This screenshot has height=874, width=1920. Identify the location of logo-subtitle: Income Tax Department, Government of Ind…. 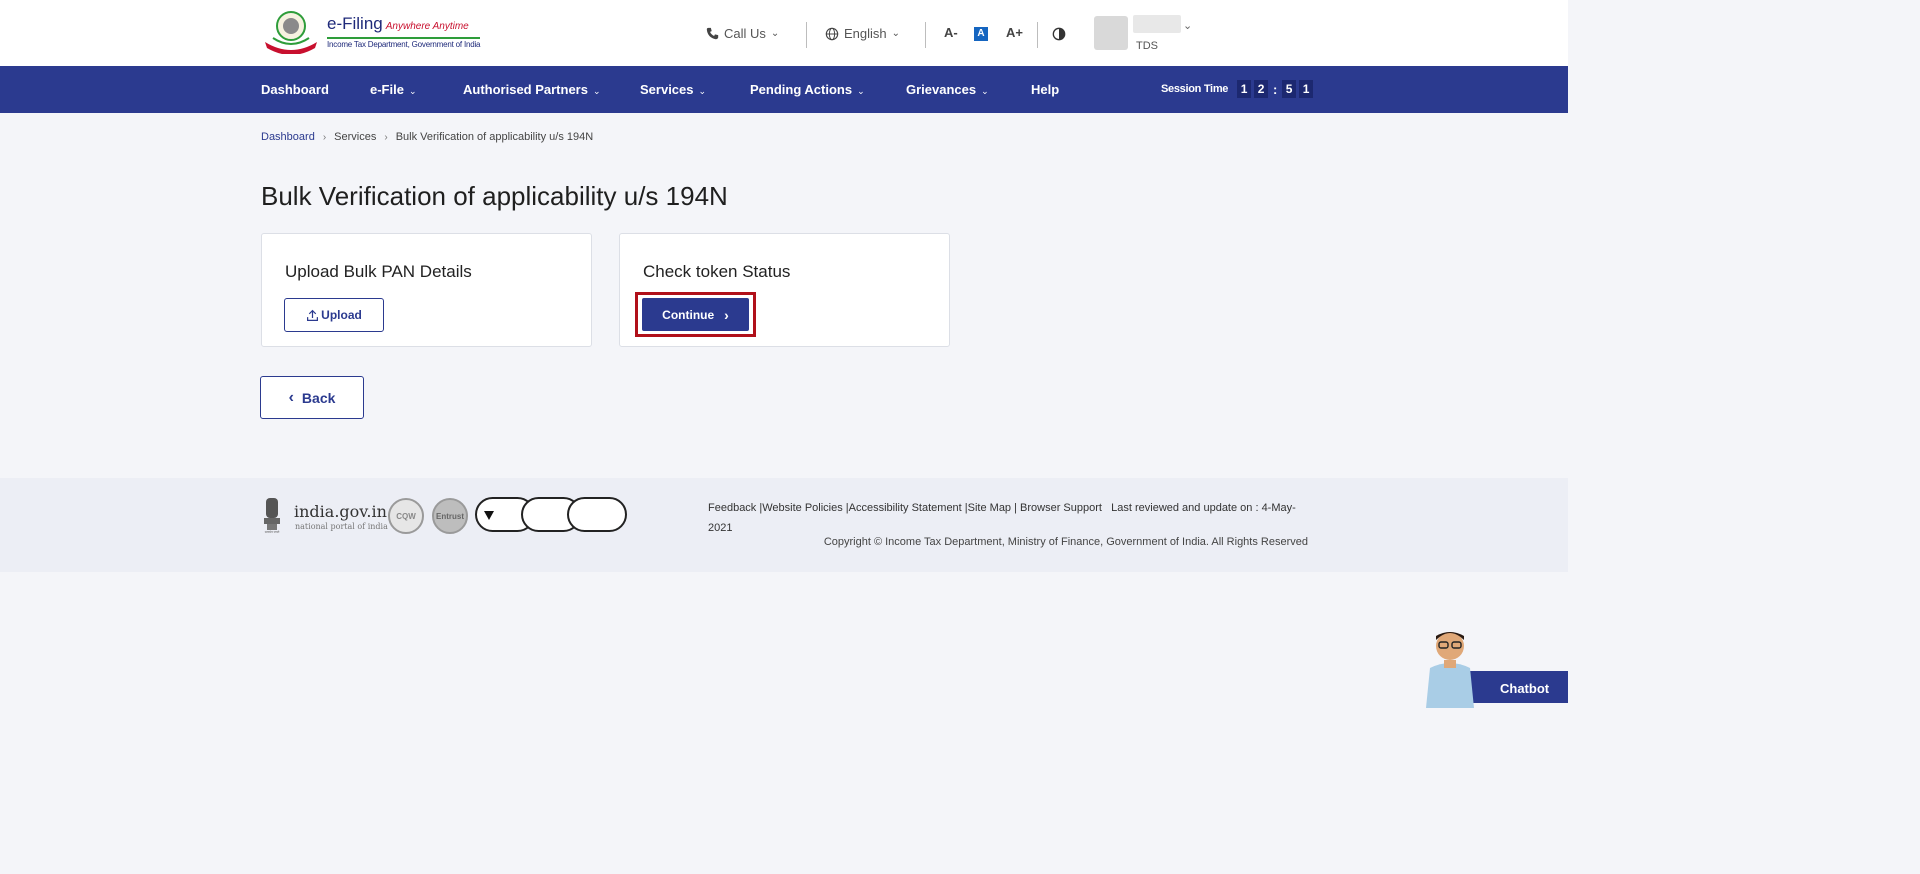
(404, 43).